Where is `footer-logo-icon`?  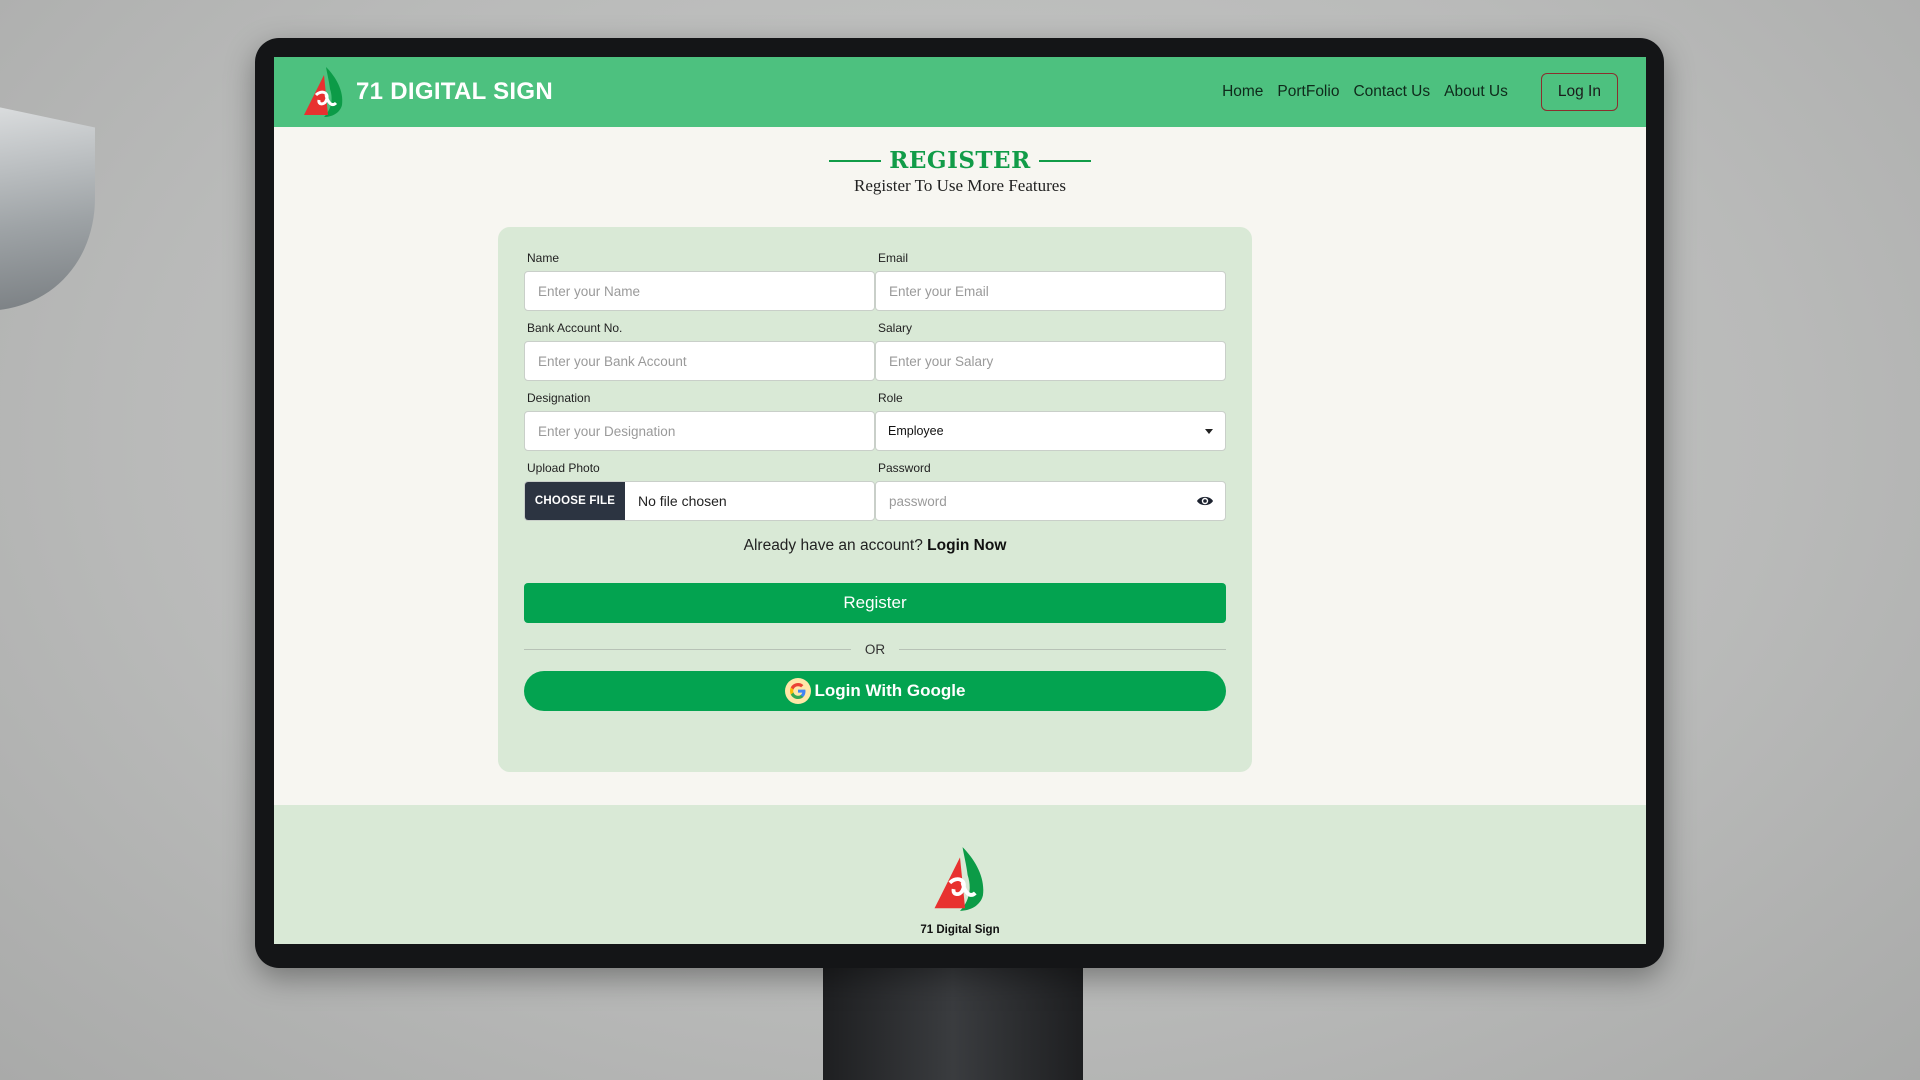
footer-logo-icon is located at coordinates (959, 879).